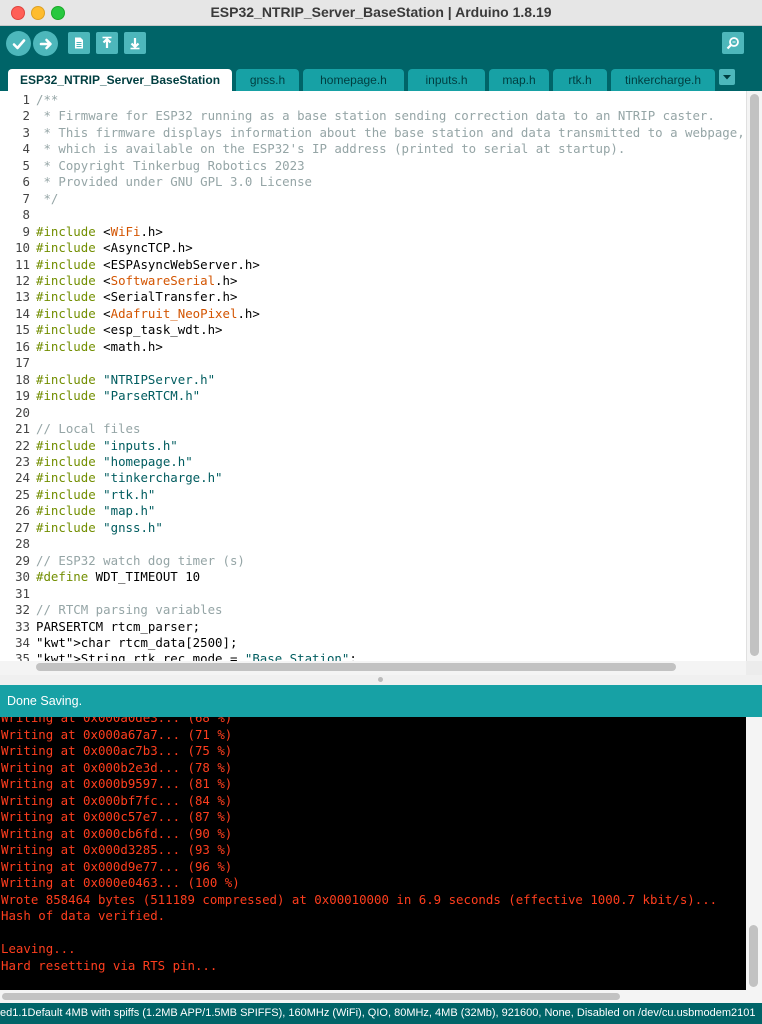  I want to click on line-number: 33, so click(22, 626).